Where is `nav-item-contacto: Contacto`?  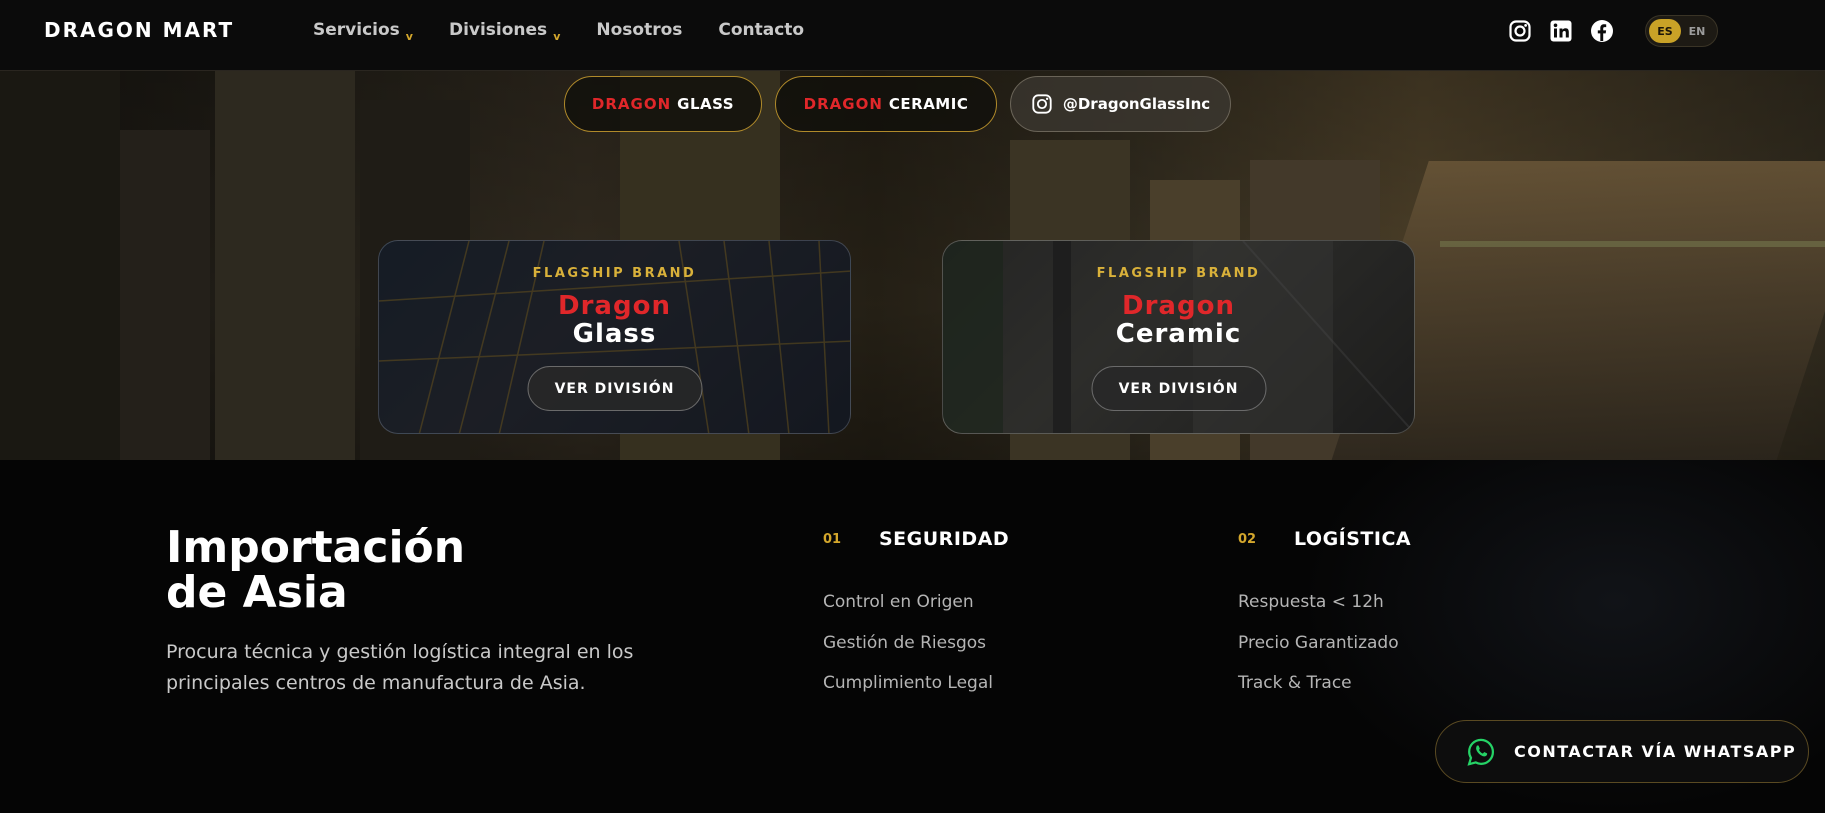 nav-item-contacto: Contacto is located at coordinates (761, 31).